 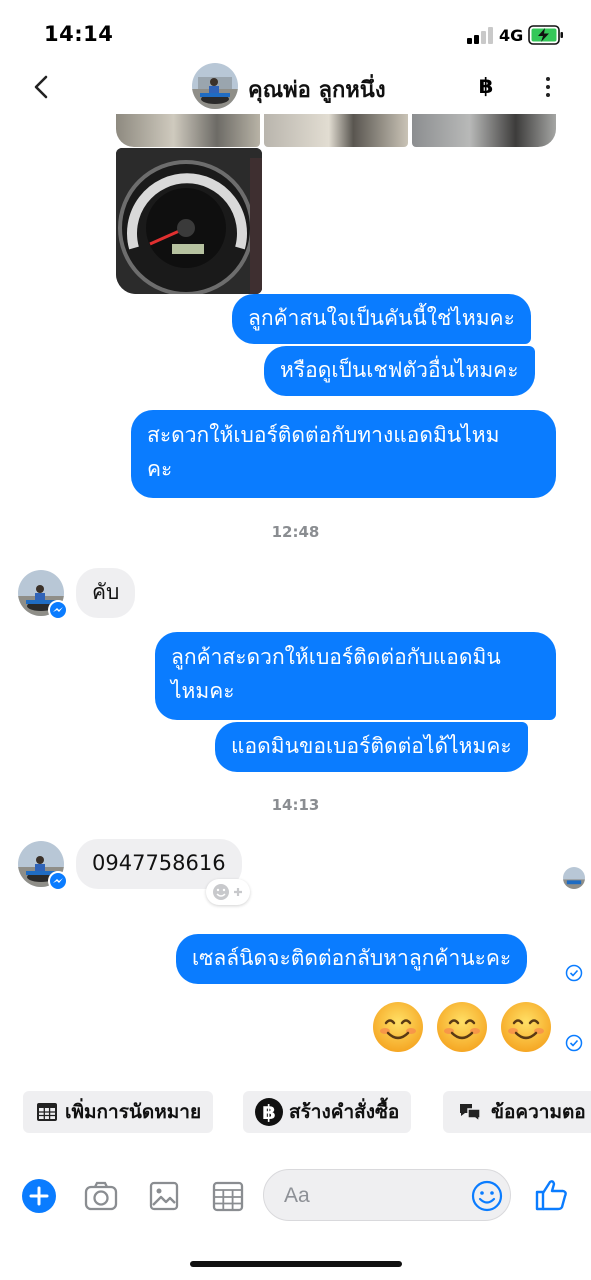 What do you see at coordinates (79, 34) in the screenshot?
I see `status-time: 14:14` at bounding box center [79, 34].